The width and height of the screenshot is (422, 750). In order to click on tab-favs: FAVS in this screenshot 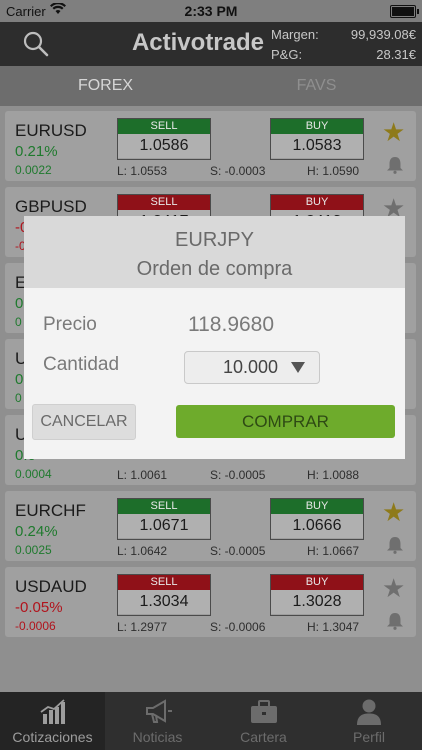, I will do `click(316, 86)`.